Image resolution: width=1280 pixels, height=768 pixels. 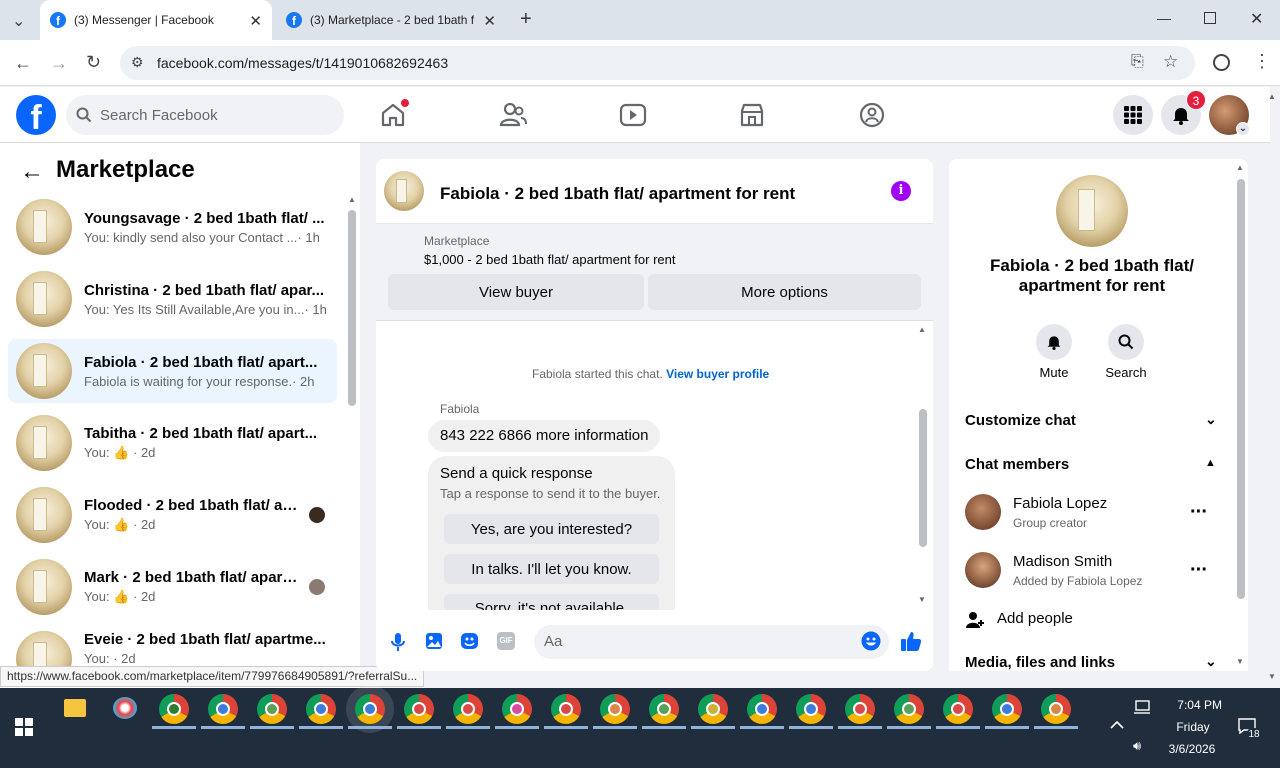 What do you see at coordinates (1092, 211) in the screenshot?
I see `listing-photo` at bounding box center [1092, 211].